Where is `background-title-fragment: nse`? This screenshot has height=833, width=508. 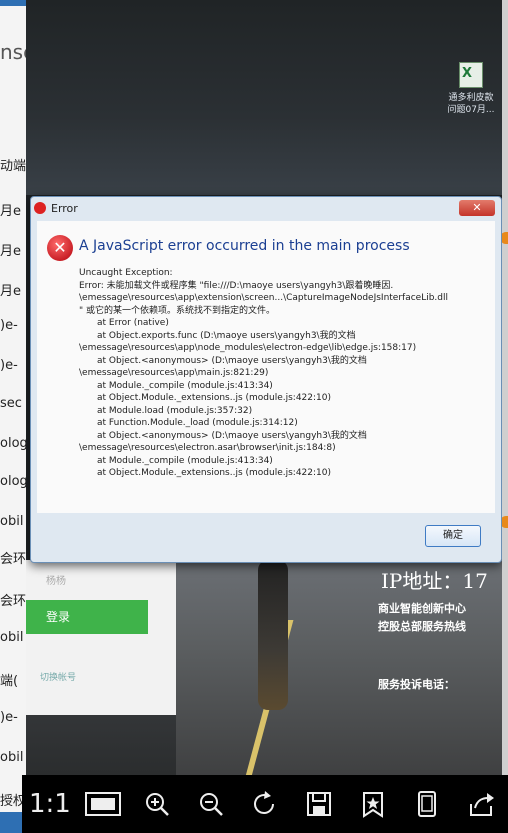 background-title-fragment: nse is located at coordinates (14, 52).